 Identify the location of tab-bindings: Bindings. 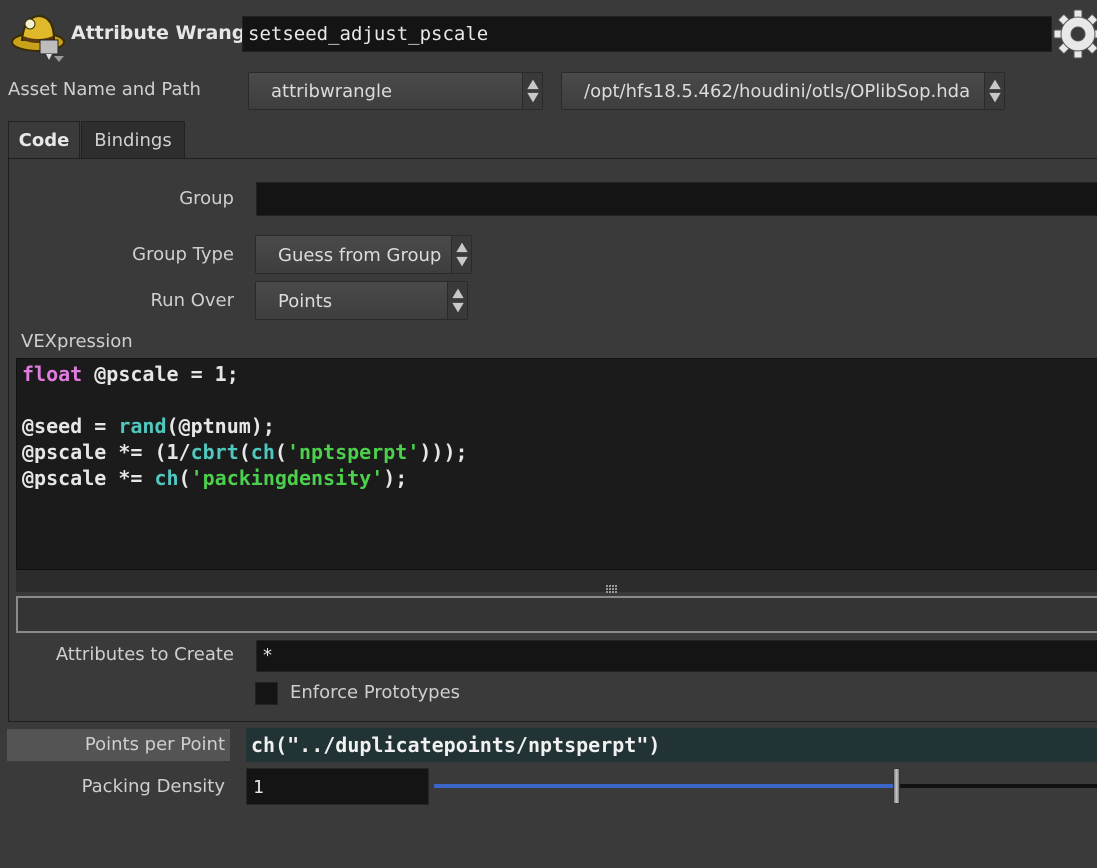
(133, 139).